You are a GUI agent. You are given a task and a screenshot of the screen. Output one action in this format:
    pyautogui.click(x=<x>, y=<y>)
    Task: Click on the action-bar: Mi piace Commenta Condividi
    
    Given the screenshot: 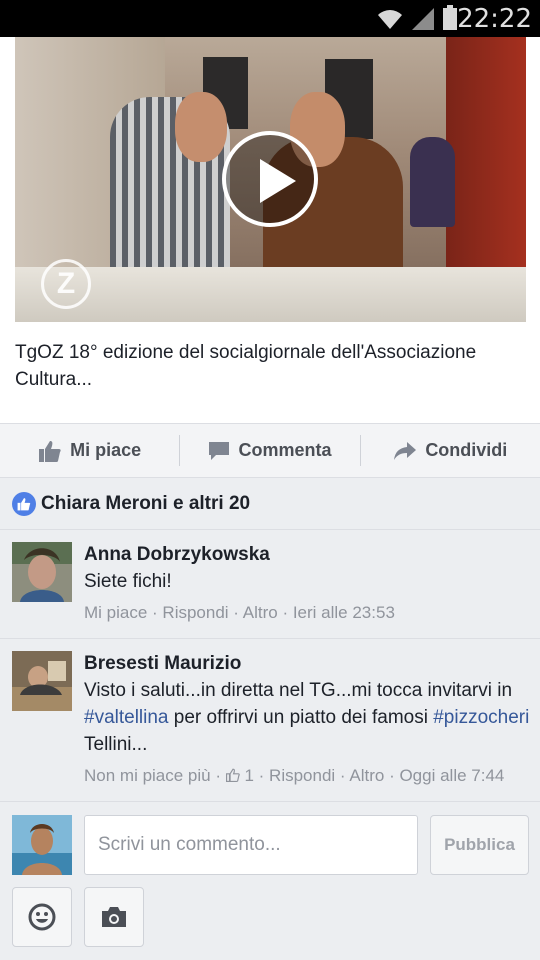 What is the action you would take?
    pyautogui.click(x=270, y=450)
    